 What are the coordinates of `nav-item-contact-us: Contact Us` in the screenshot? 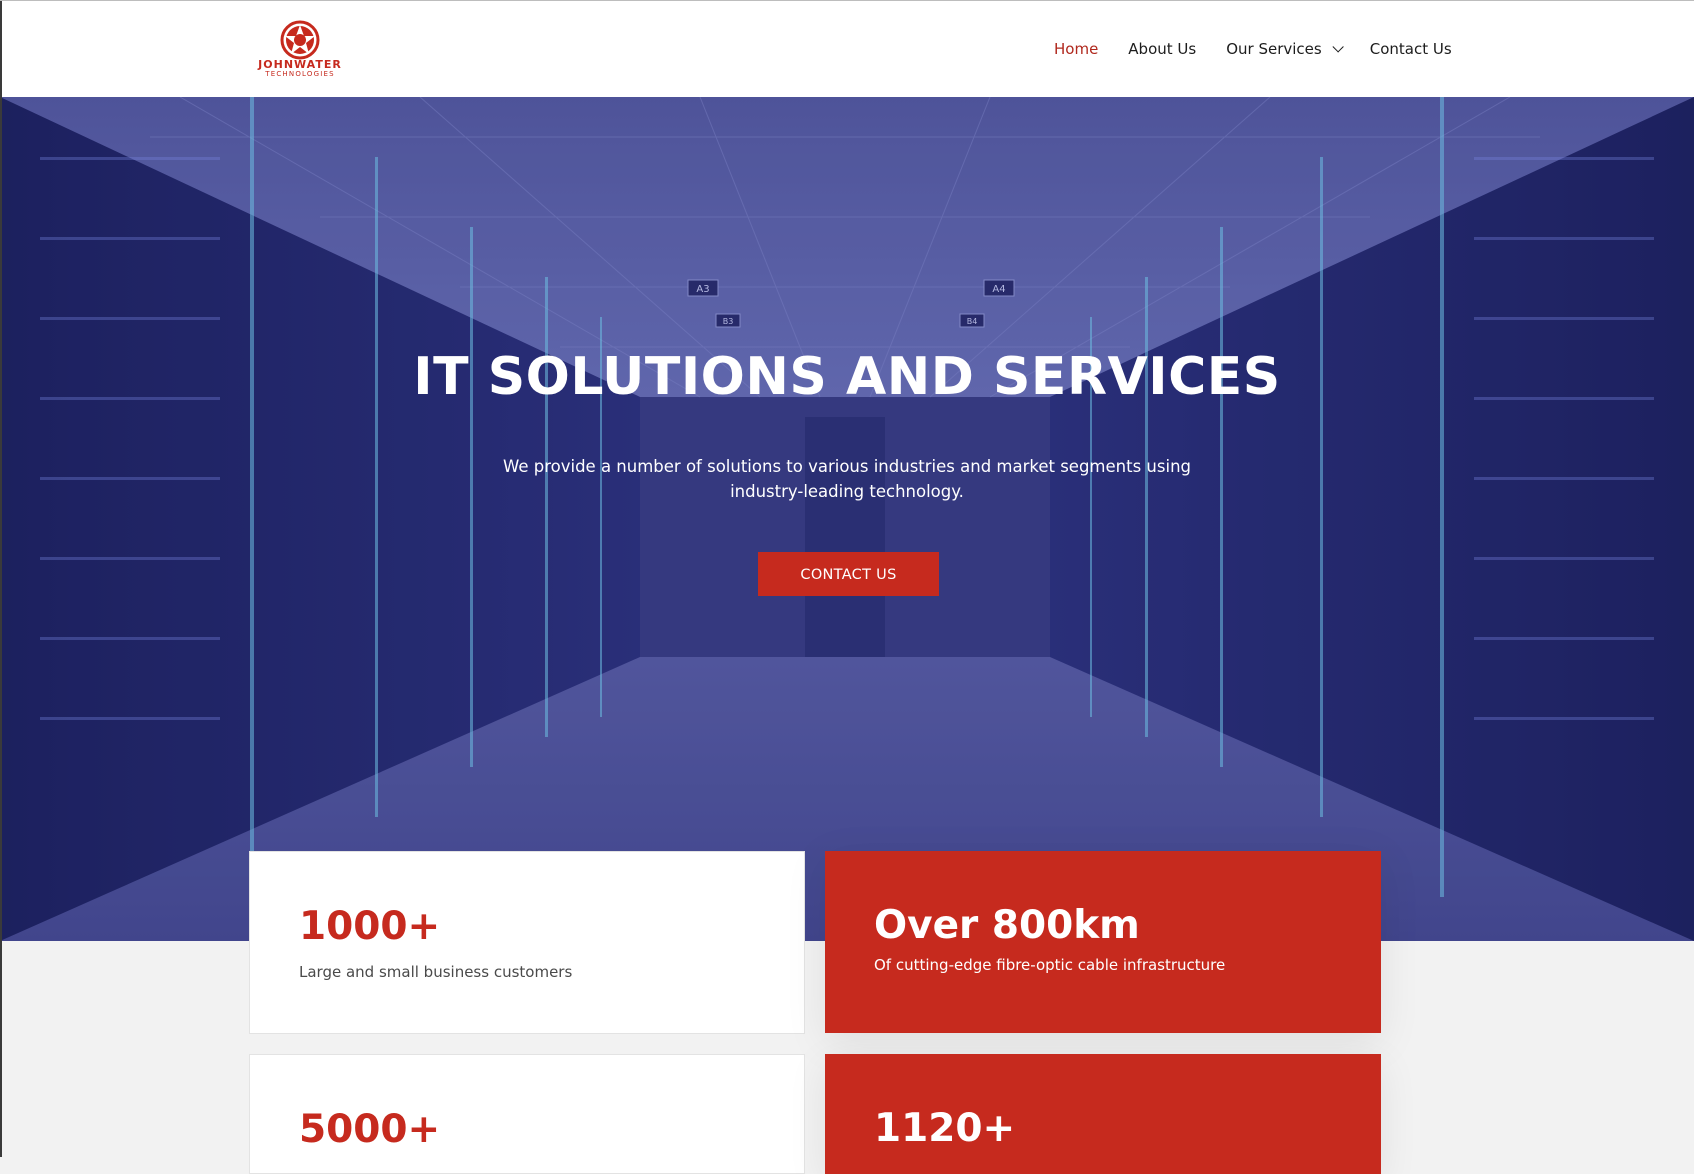 It's located at (1411, 49).